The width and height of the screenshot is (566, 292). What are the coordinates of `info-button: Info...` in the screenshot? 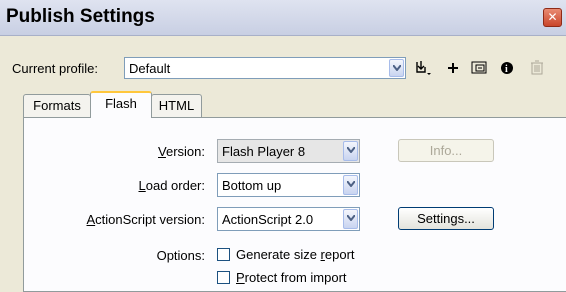 It's located at (446, 150).